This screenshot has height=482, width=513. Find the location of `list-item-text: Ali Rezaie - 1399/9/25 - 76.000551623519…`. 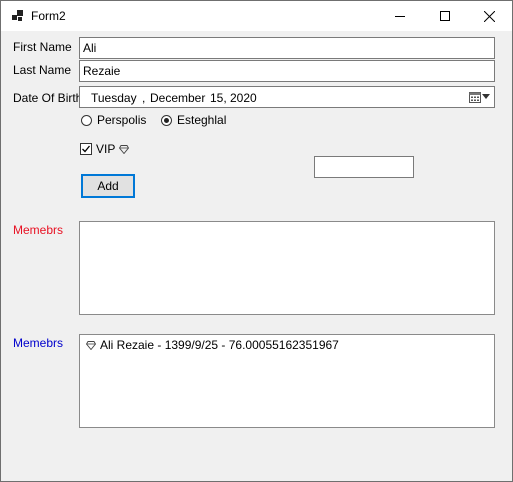

list-item-text: Ali Rezaie - 1399/9/25 - 76.000551623519… is located at coordinates (219, 345).